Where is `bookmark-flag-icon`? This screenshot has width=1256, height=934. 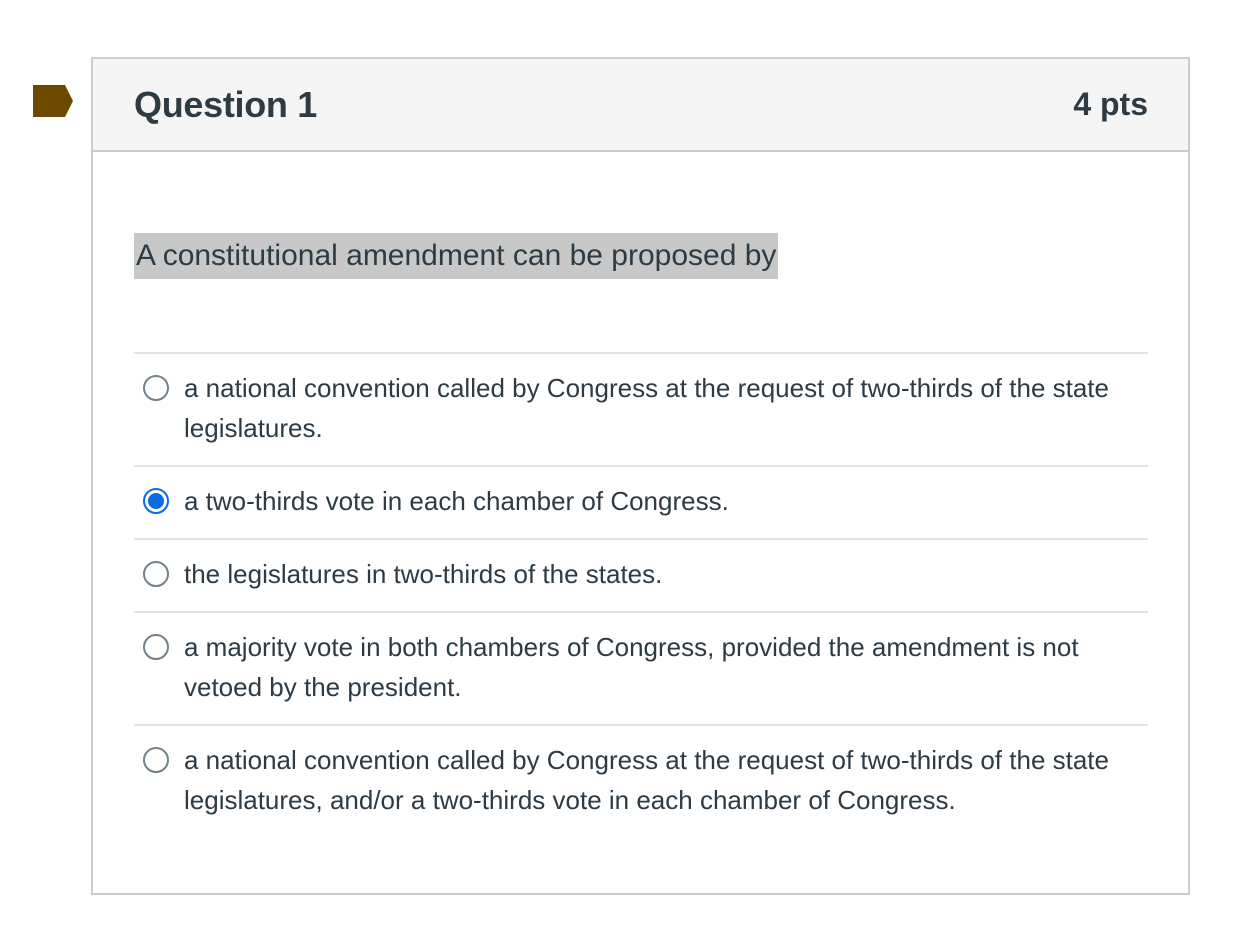
bookmark-flag-icon is located at coordinates (53, 101).